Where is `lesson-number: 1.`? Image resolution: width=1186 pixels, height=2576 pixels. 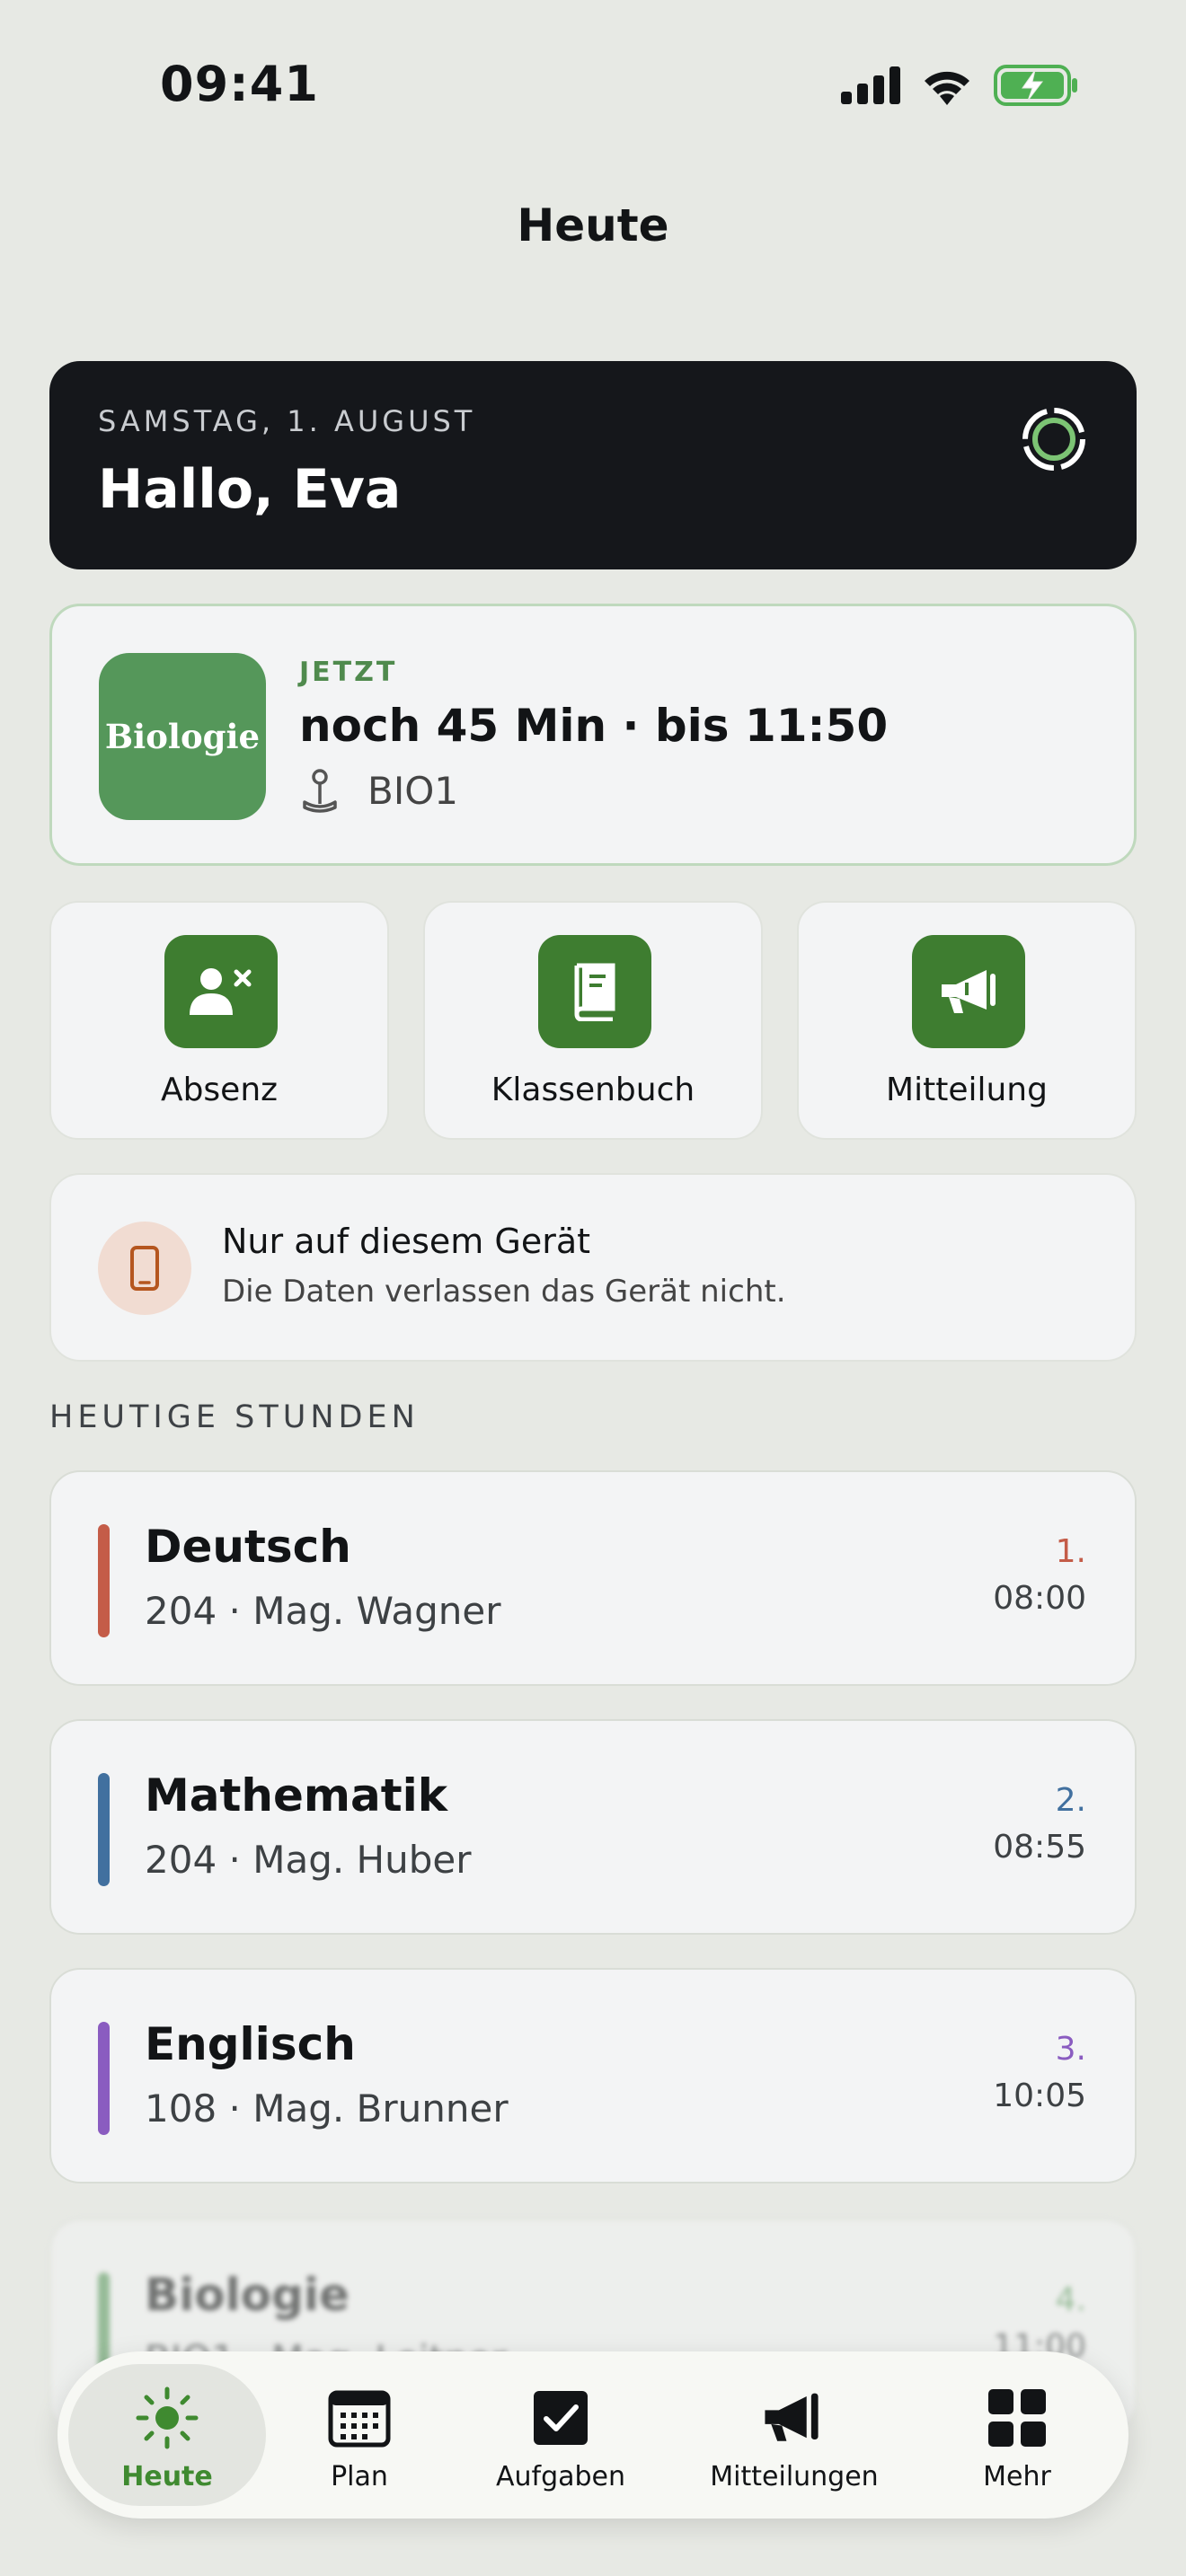
lesson-number: 1. is located at coordinates (1070, 1551).